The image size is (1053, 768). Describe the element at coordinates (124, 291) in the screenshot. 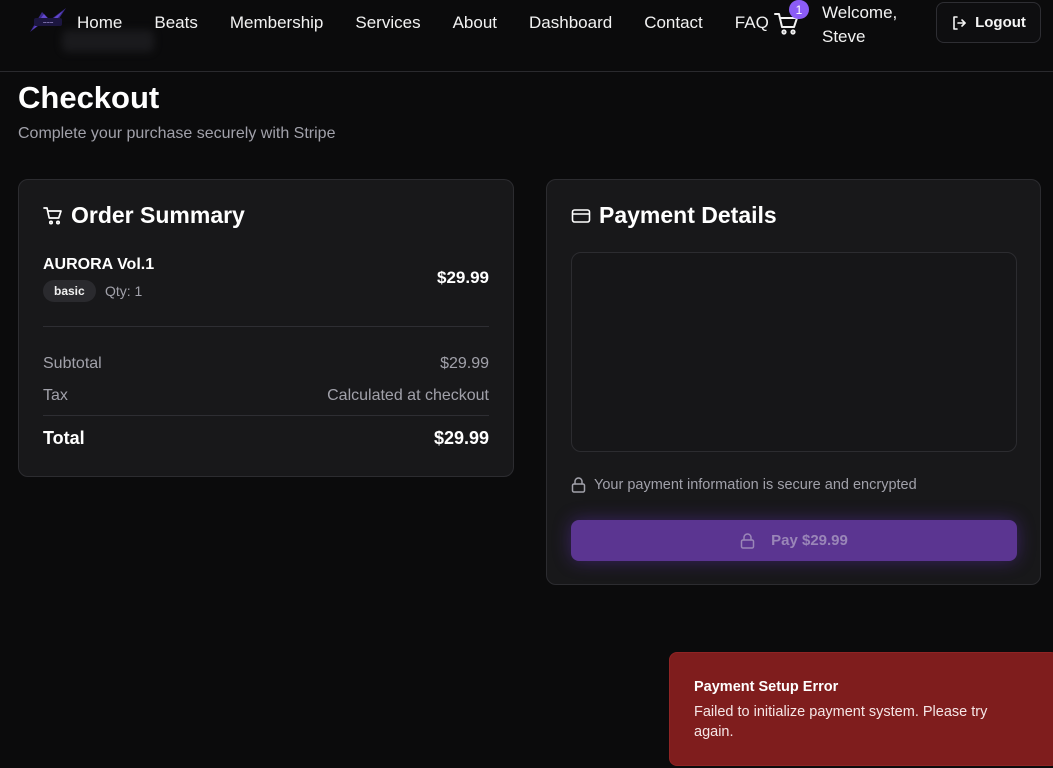

I see `item-quantity: Qty: 1` at that location.